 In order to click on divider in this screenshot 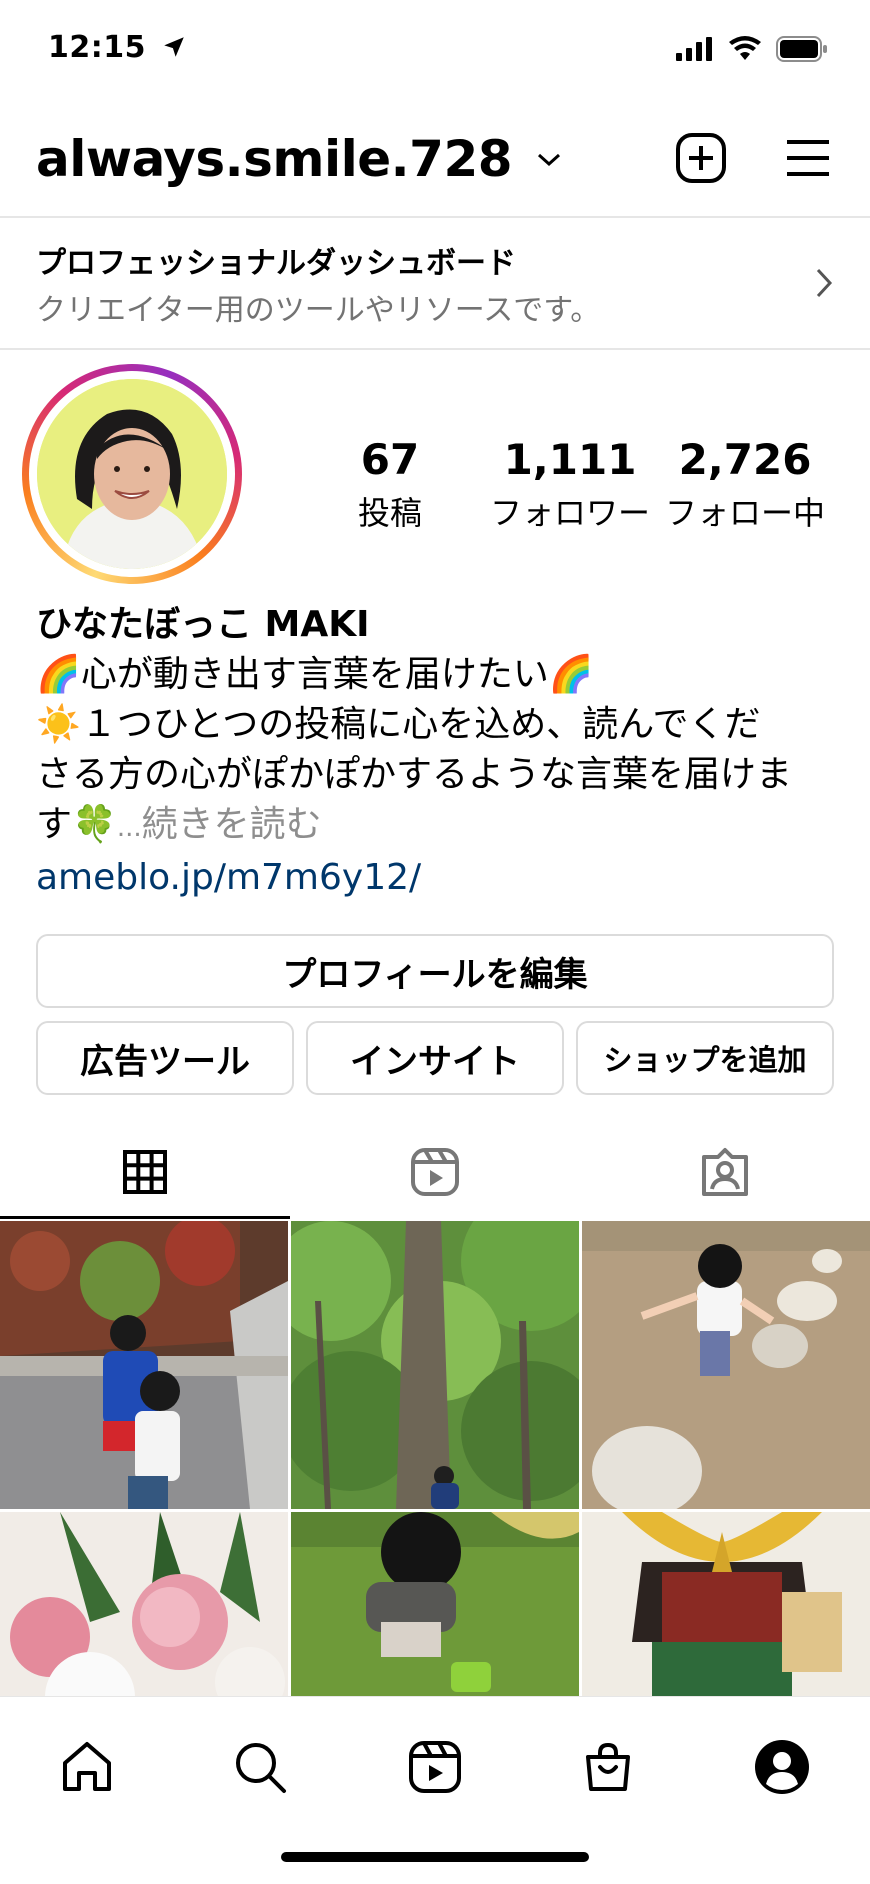, I will do `click(435, 349)`.